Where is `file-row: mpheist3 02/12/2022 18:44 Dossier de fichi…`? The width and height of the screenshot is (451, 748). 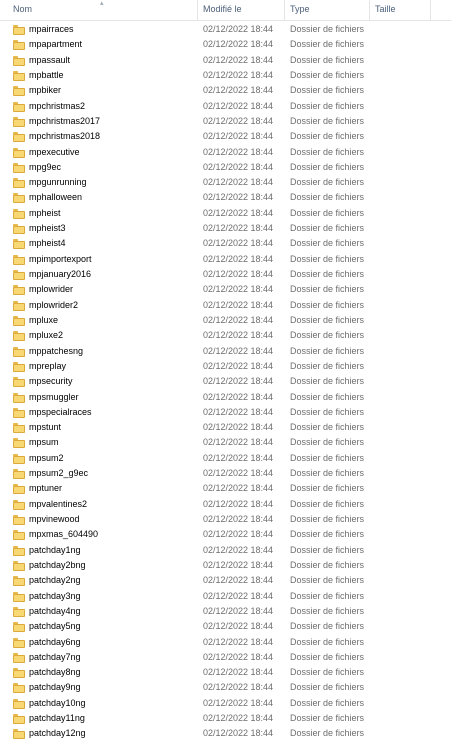 file-row: mpheist3 02/12/2022 18:44 Dossier de fichi… is located at coordinates (225, 228).